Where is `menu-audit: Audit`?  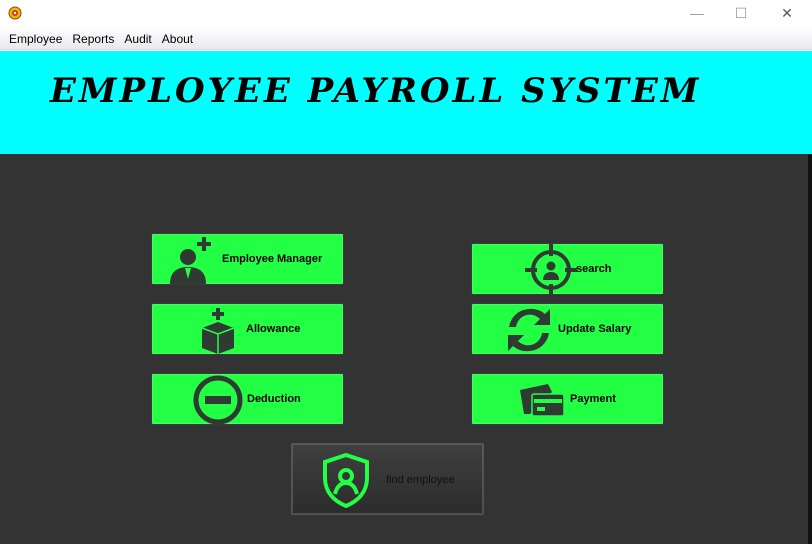
menu-audit: Audit is located at coordinates (137, 39).